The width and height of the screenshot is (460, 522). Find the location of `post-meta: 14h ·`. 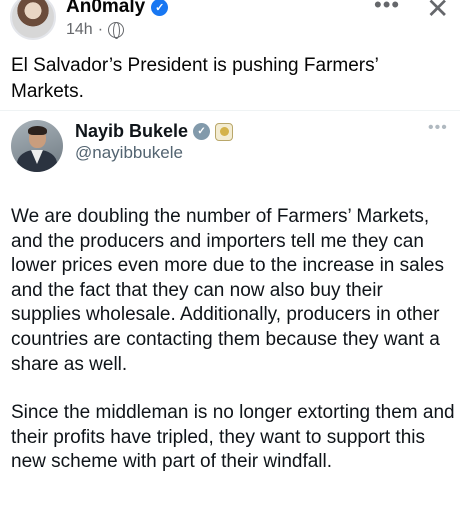

post-meta: 14h · is located at coordinates (95, 30).